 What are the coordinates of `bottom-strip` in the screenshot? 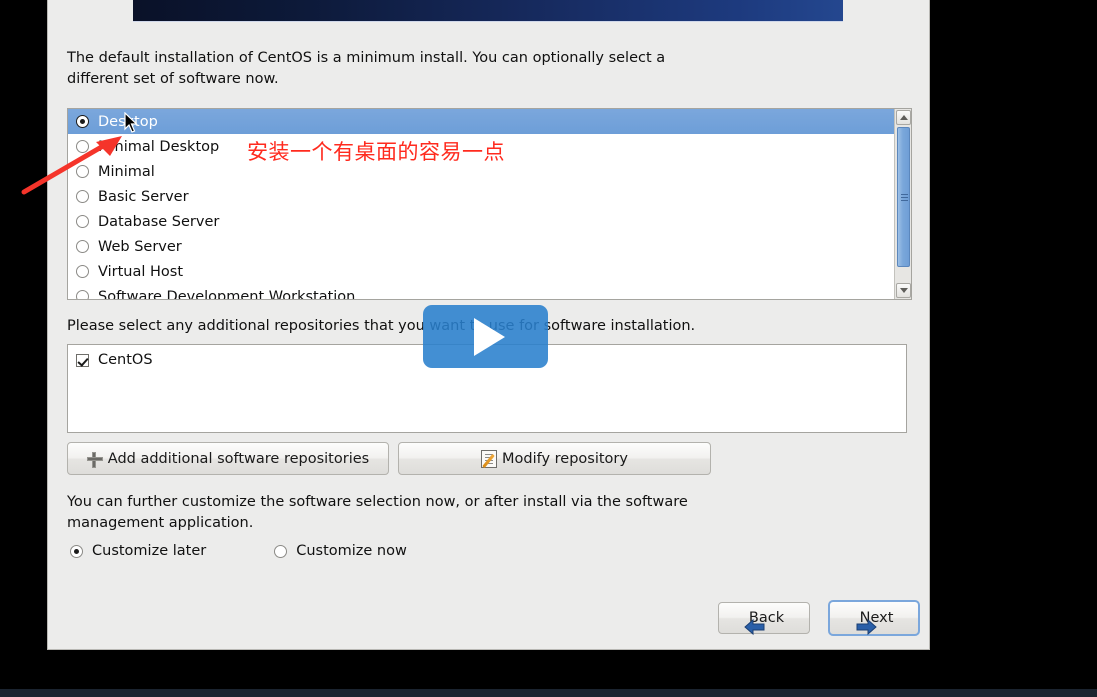 It's located at (548, 693).